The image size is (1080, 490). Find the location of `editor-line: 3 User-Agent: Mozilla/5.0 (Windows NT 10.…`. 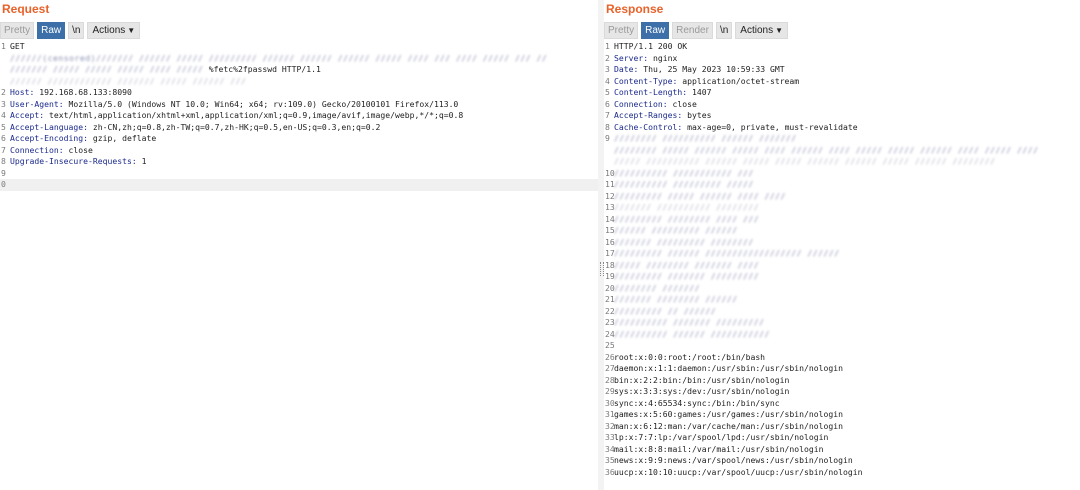

editor-line: 3 User-Agent: Mozilla/5.0 (Windows NT 10.… is located at coordinates (299, 105).